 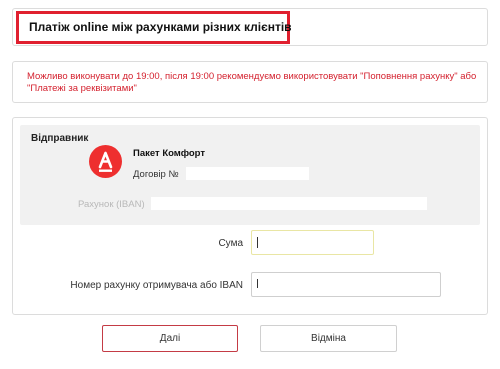 What do you see at coordinates (257, 283) in the screenshot?
I see `recipient-text-cursor` at bounding box center [257, 283].